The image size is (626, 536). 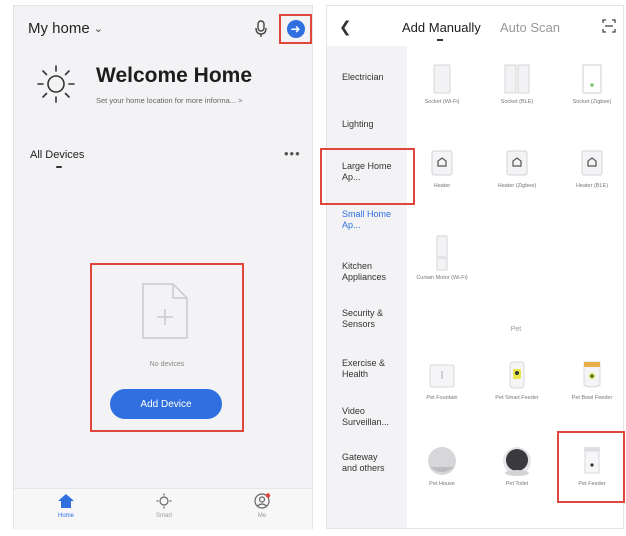 I want to click on home-selector: My home ⌄, so click(x=65, y=28).